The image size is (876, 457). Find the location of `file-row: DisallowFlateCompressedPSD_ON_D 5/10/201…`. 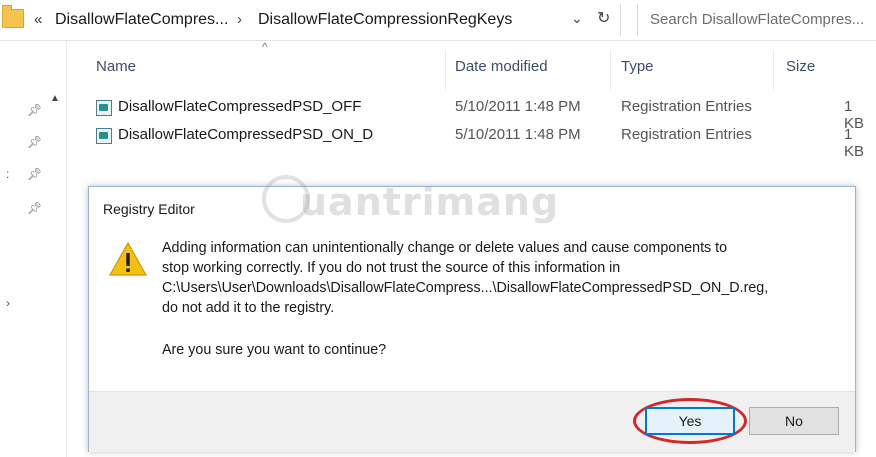

file-row: DisallowFlateCompressedPSD_ON_D 5/10/201… is located at coordinates (486, 143).